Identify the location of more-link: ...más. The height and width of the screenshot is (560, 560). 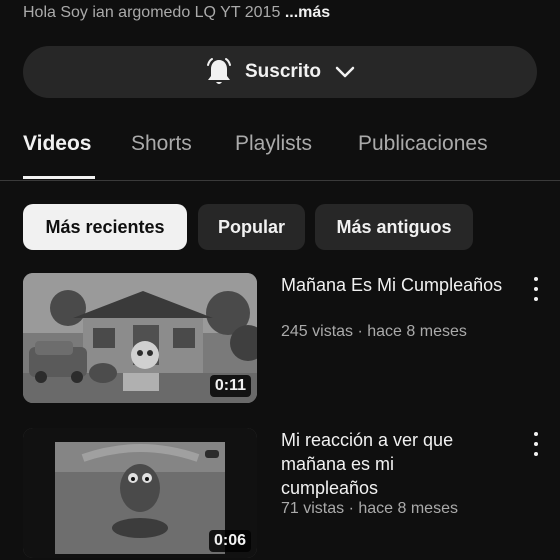
(307, 12).